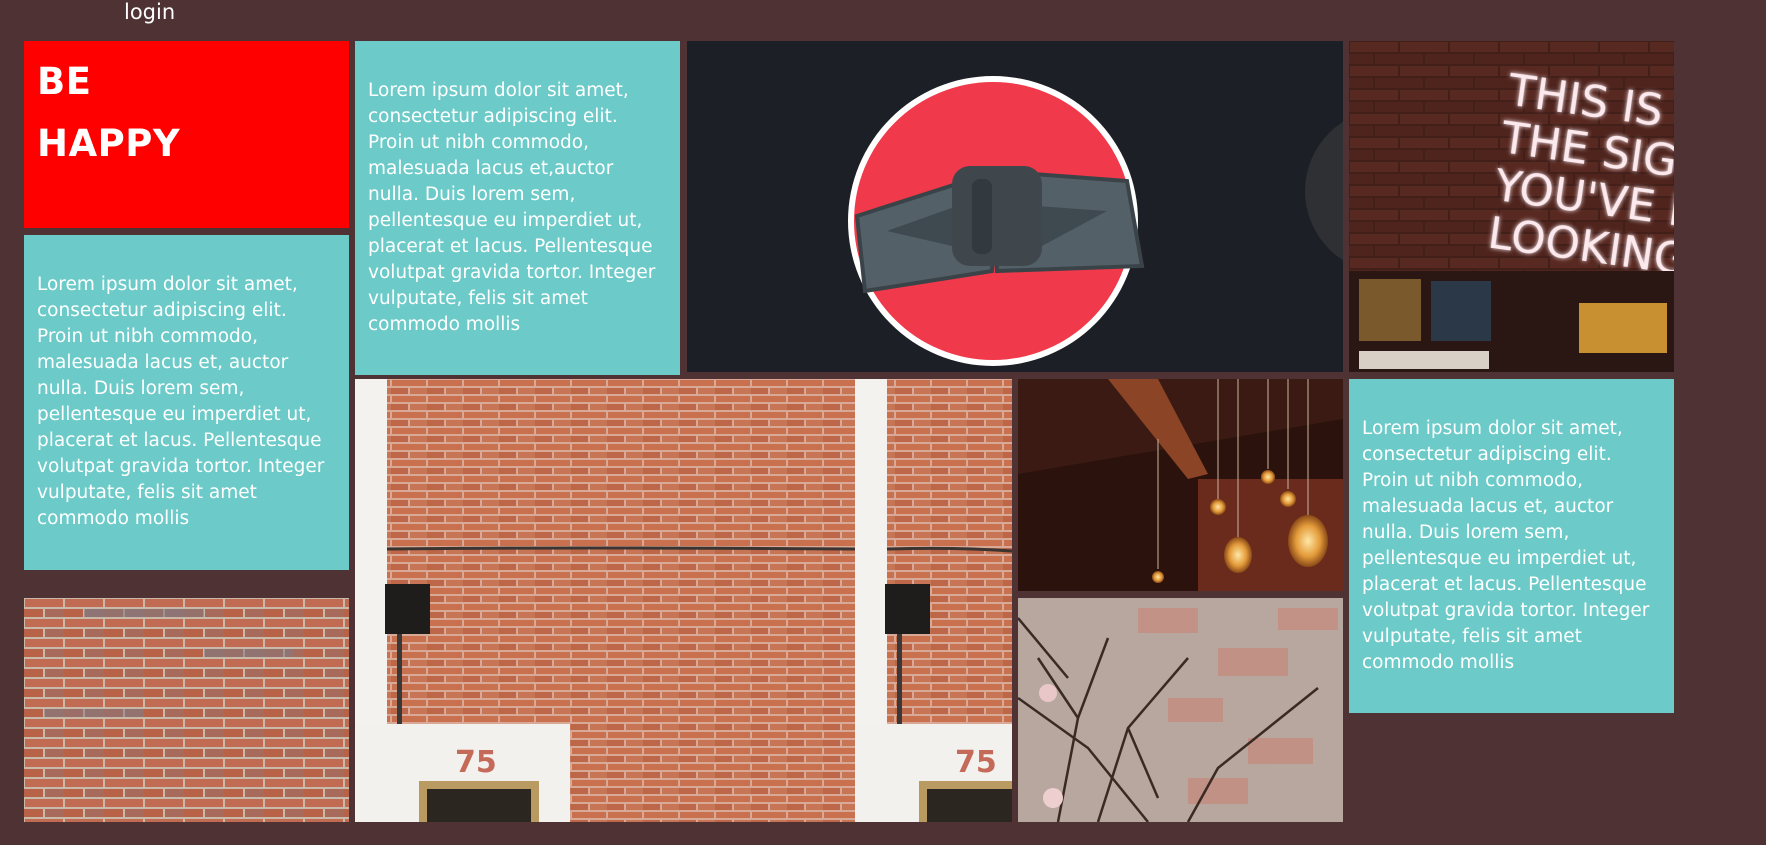  What do you see at coordinates (186, 710) in the screenshot?
I see `brick-wall-image` at bounding box center [186, 710].